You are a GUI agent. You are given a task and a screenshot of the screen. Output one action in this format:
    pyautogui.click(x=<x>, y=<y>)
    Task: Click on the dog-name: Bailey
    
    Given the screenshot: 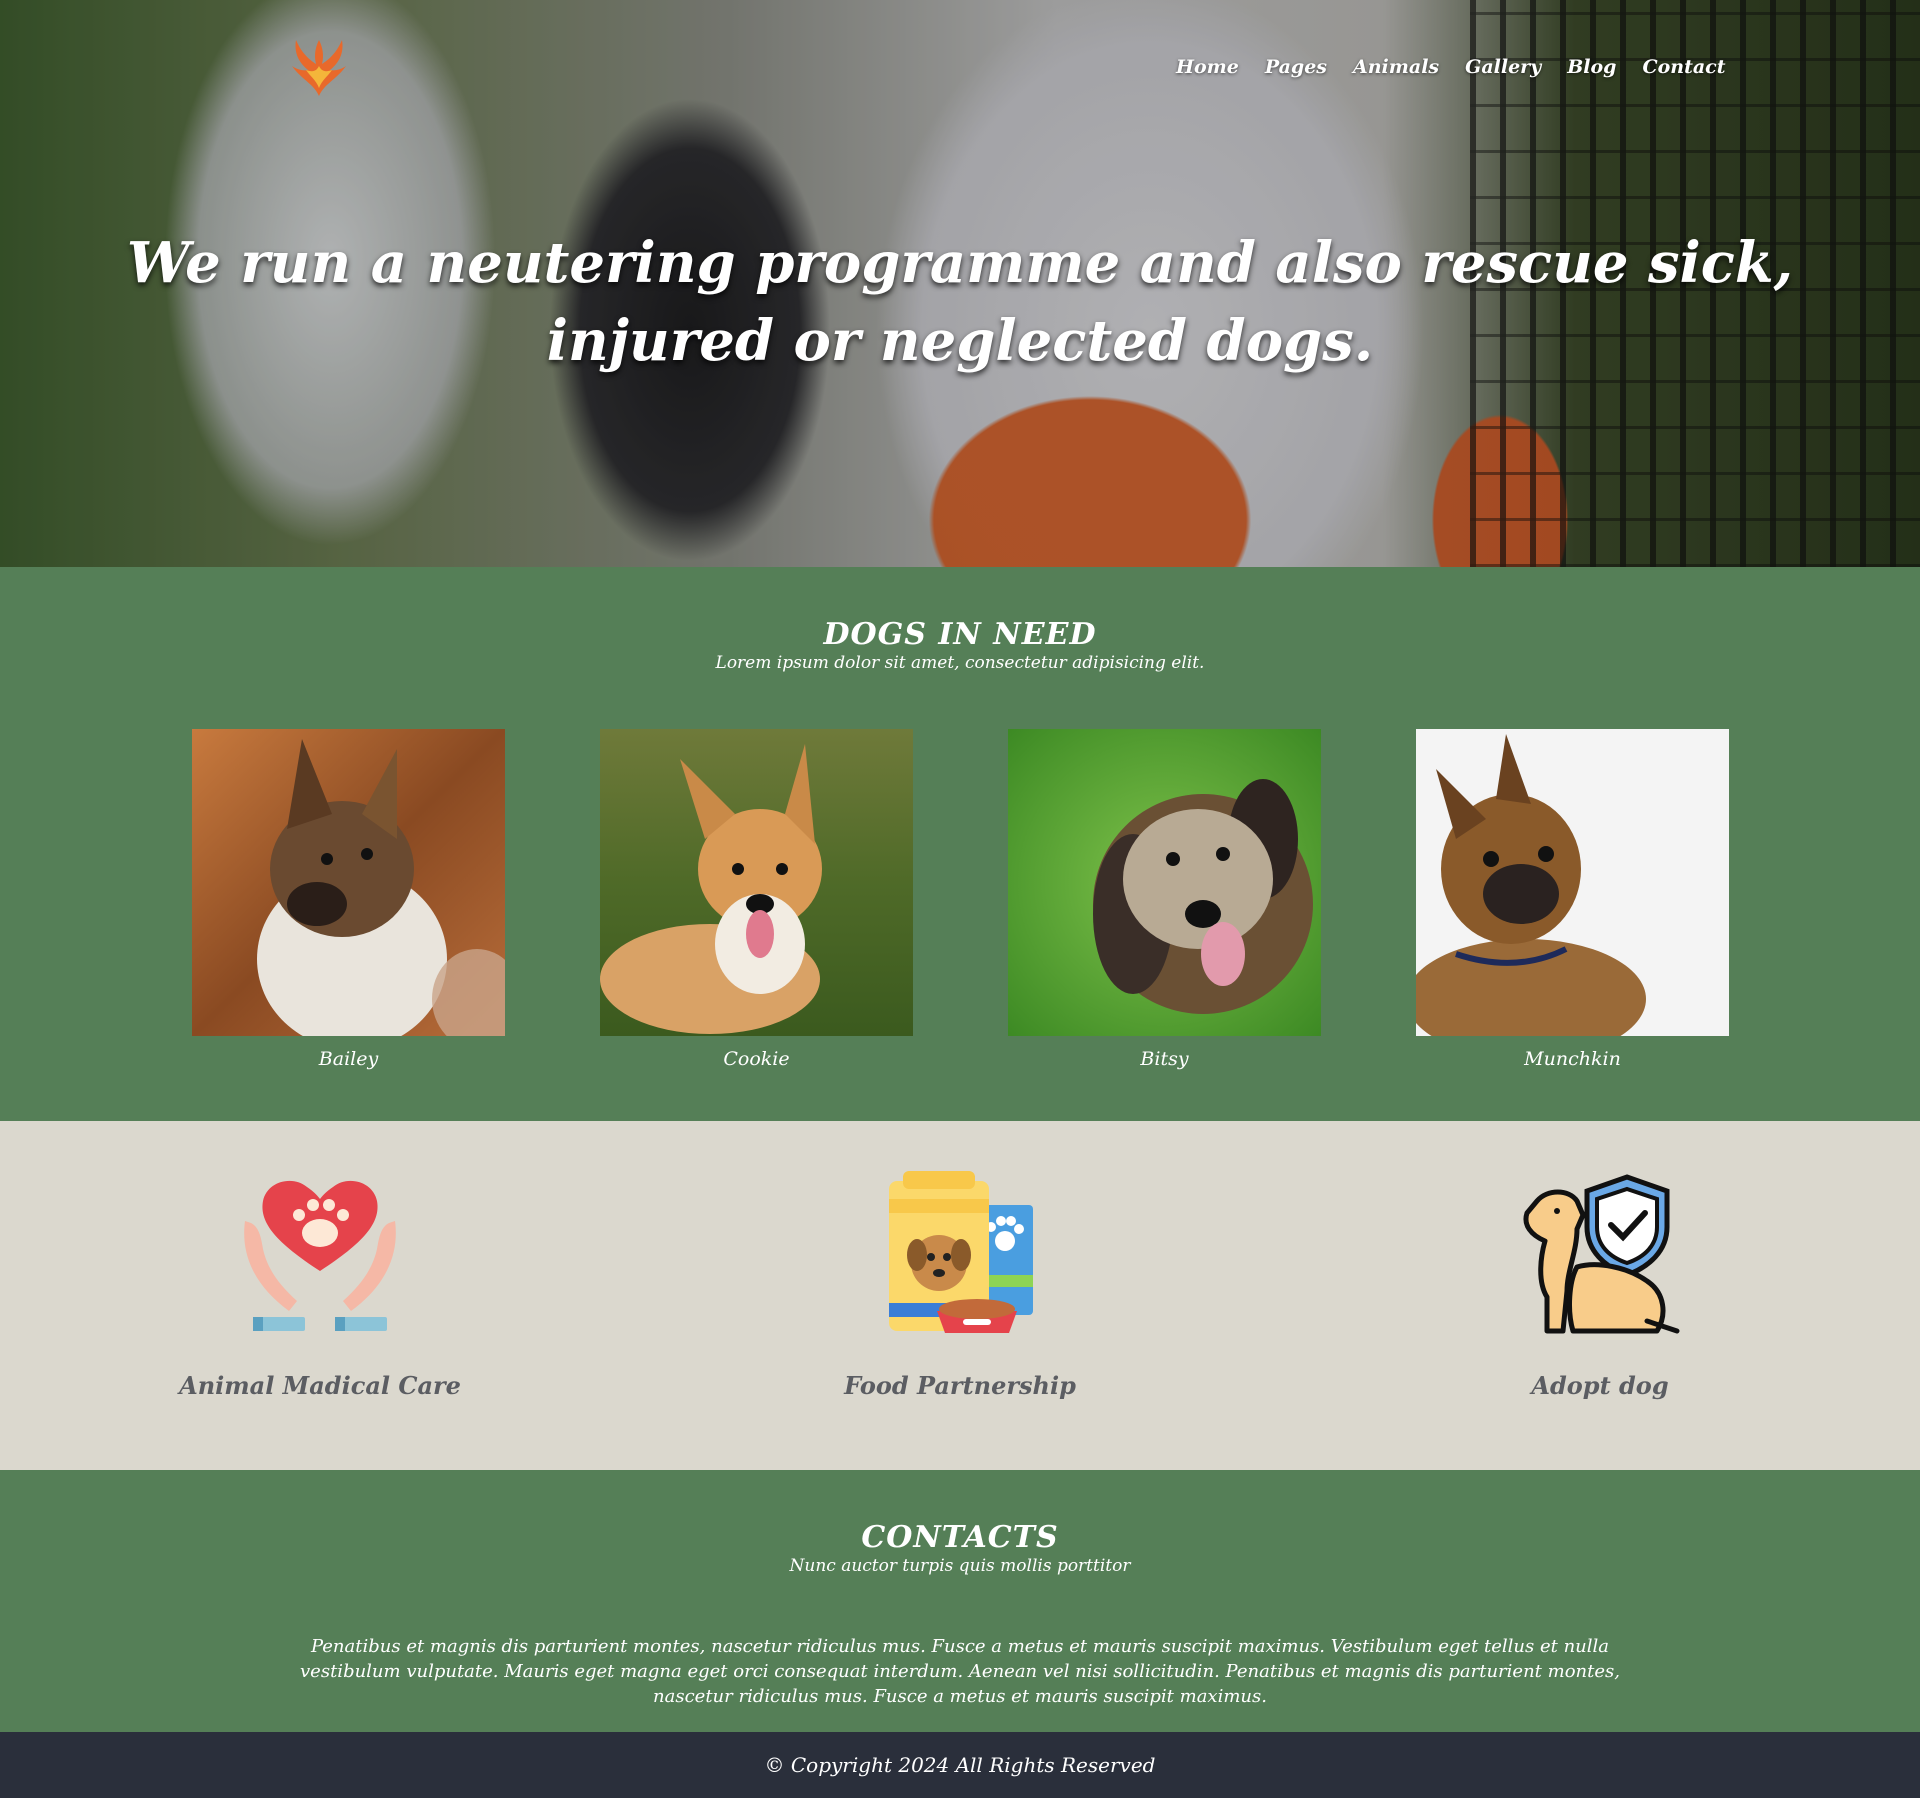 What is the action you would take?
    pyautogui.click(x=348, y=1059)
    